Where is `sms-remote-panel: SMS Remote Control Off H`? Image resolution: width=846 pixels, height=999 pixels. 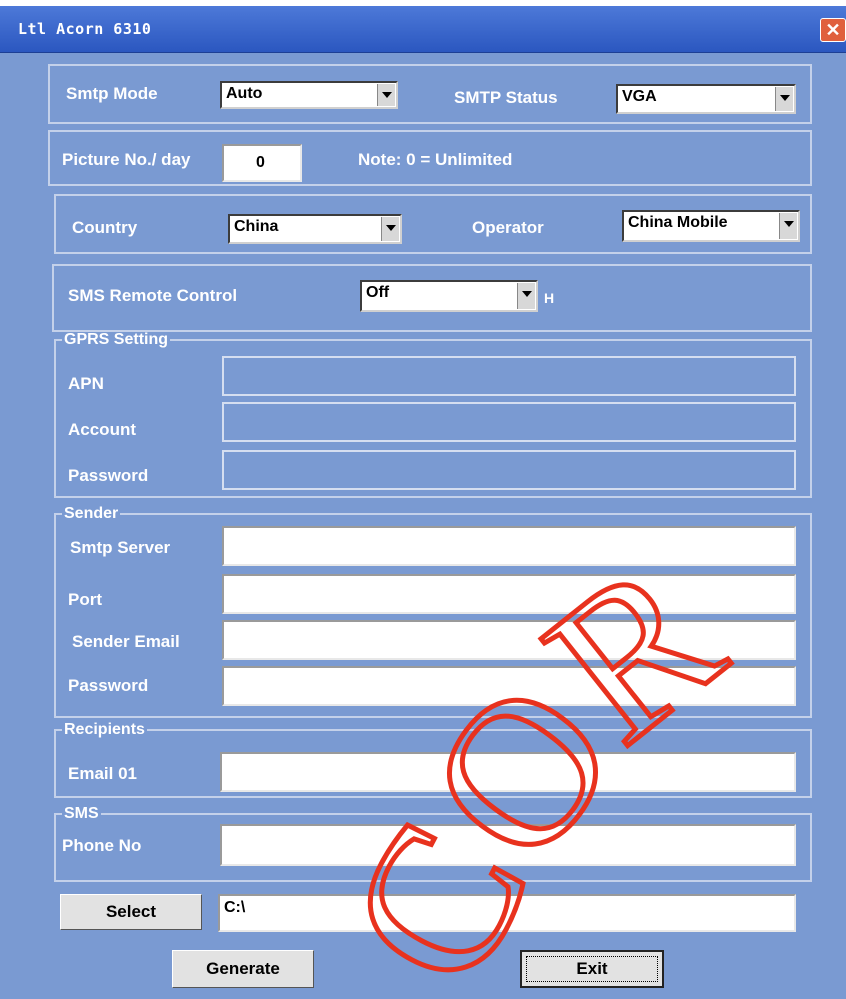
sms-remote-panel: SMS Remote Control Off H is located at coordinates (432, 298).